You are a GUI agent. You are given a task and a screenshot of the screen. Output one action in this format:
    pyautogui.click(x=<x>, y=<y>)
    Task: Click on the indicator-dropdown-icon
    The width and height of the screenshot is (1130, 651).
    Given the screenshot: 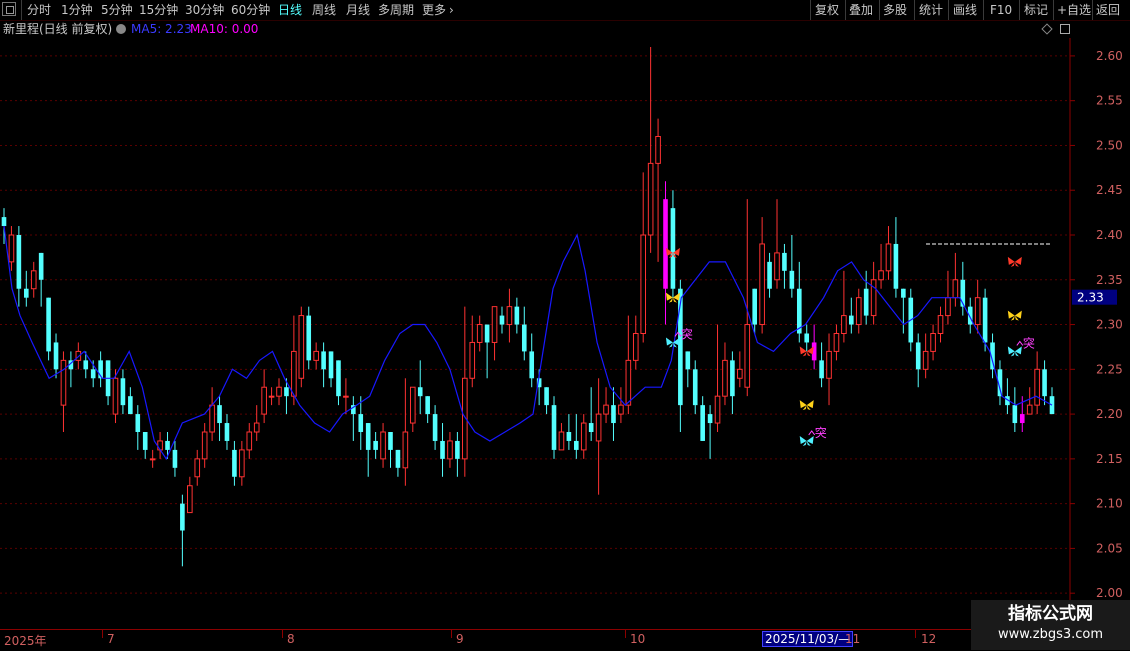 What is the action you would take?
    pyautogui.click(x=121, y=29)
    